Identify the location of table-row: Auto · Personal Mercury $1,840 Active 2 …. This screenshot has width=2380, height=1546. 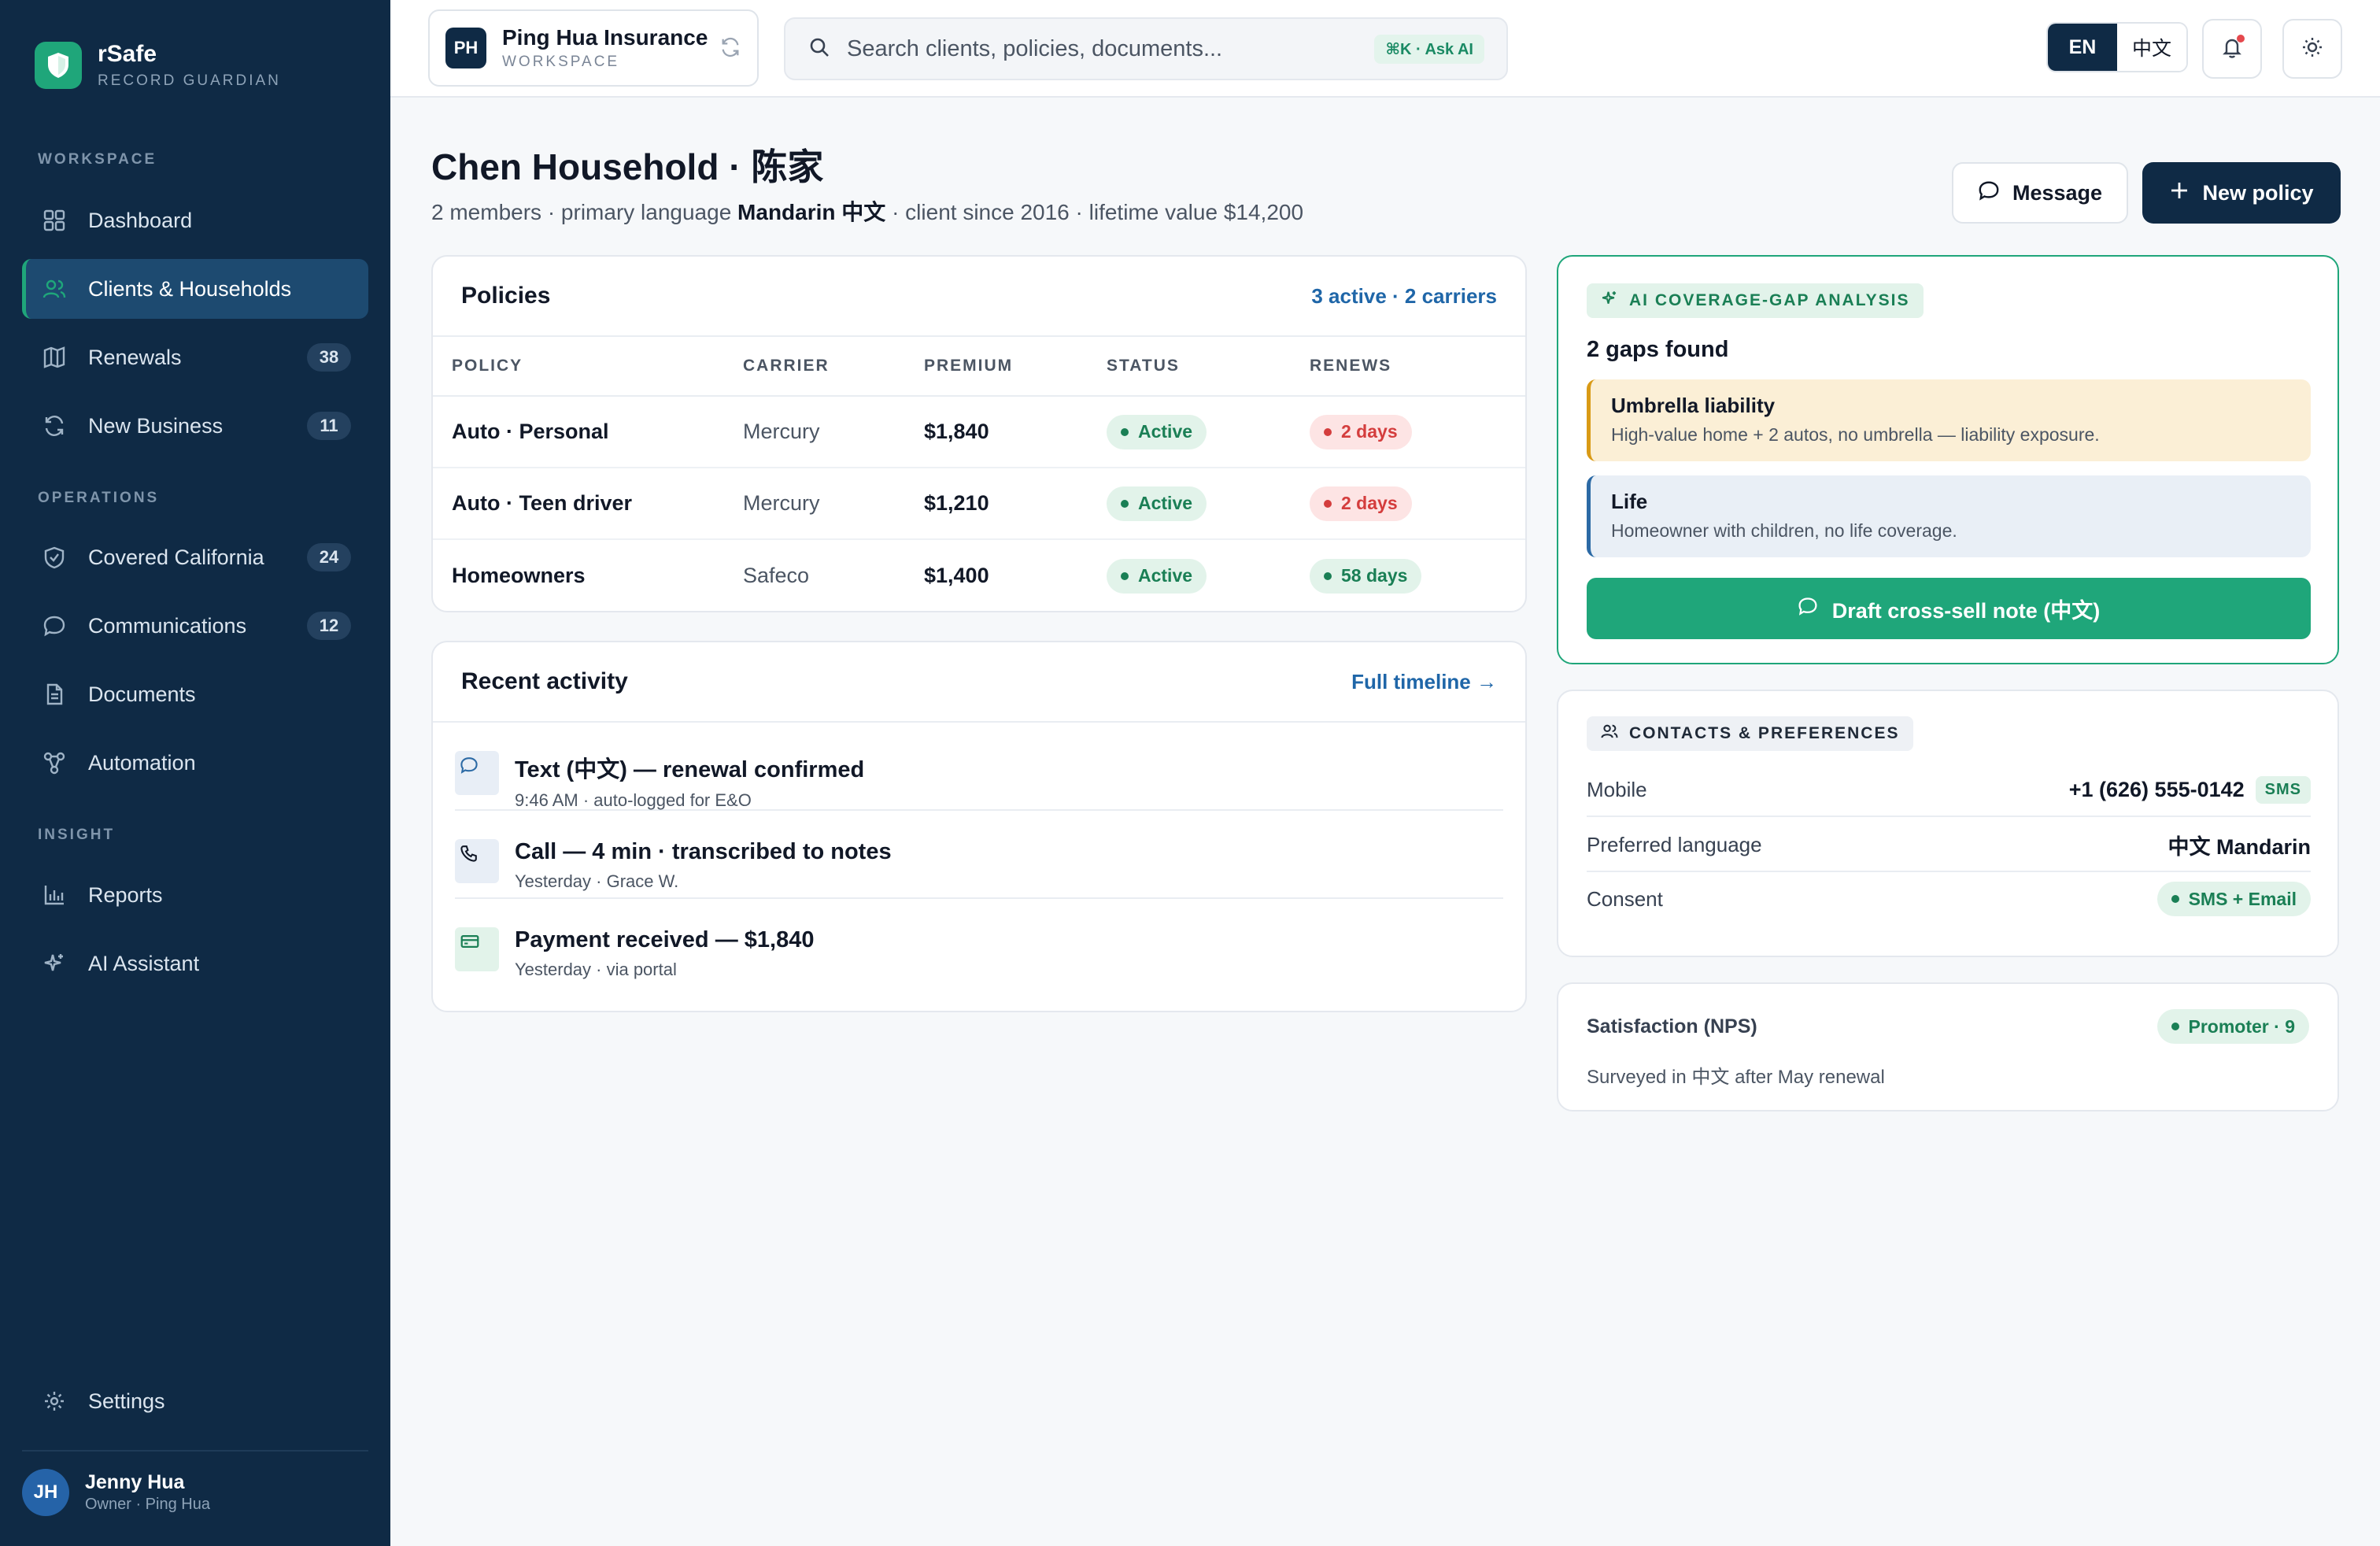
(979, 432).